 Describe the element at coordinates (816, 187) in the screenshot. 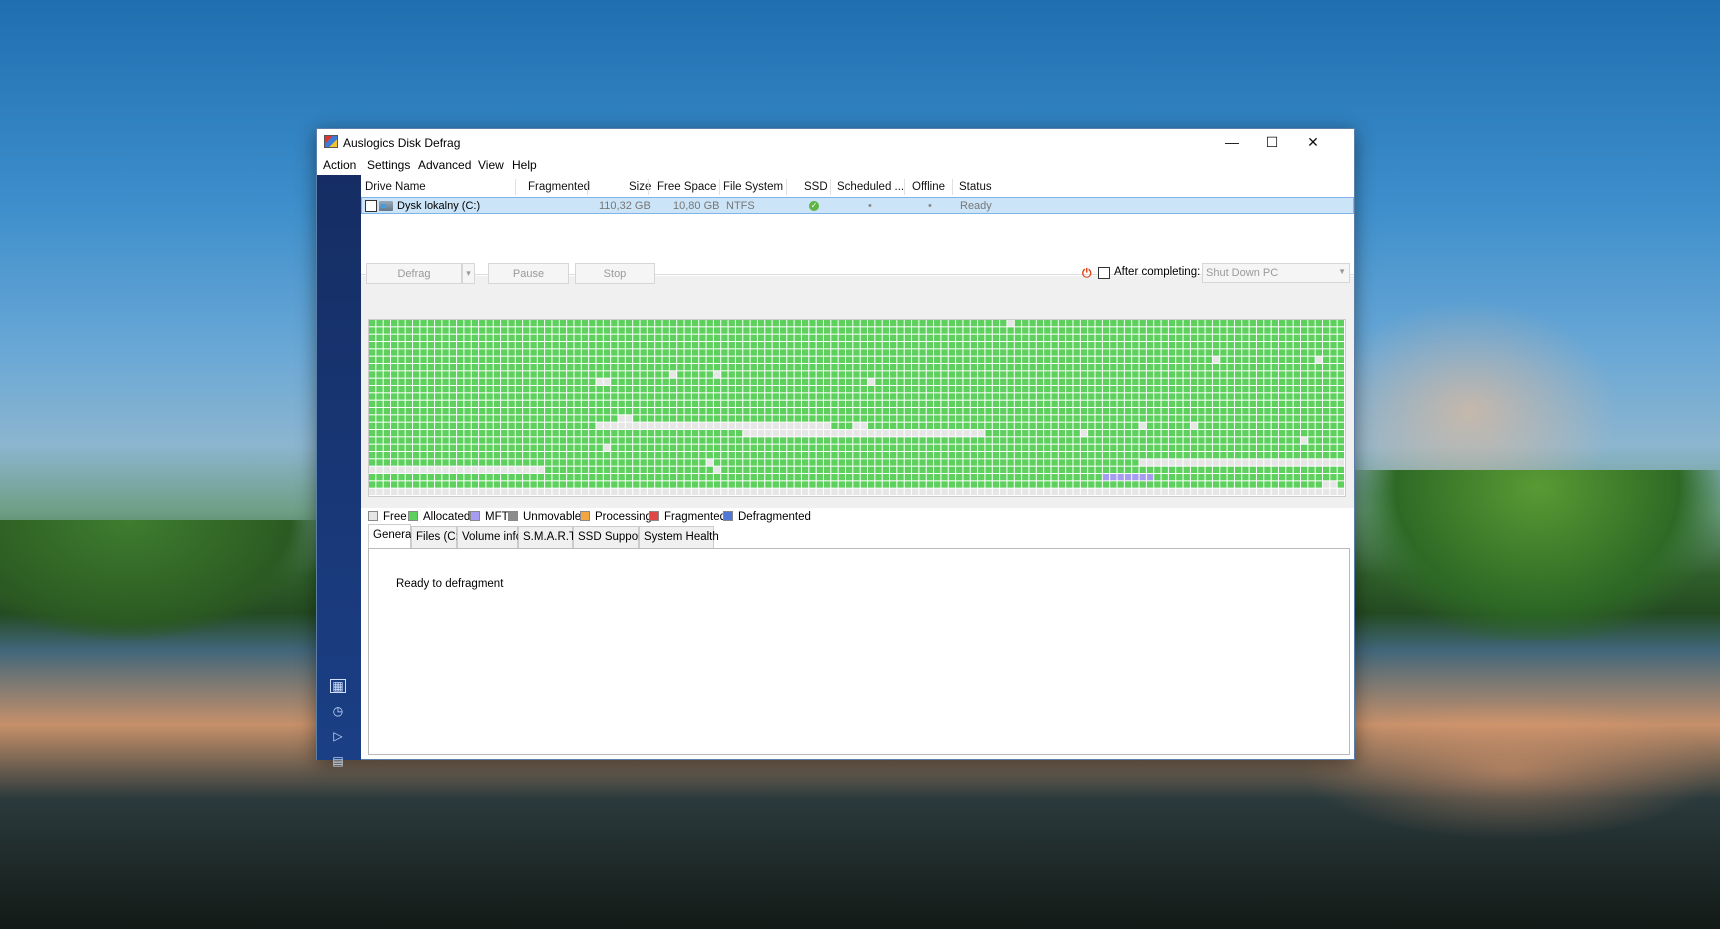

I see `column-ssd: SSD` at that location.